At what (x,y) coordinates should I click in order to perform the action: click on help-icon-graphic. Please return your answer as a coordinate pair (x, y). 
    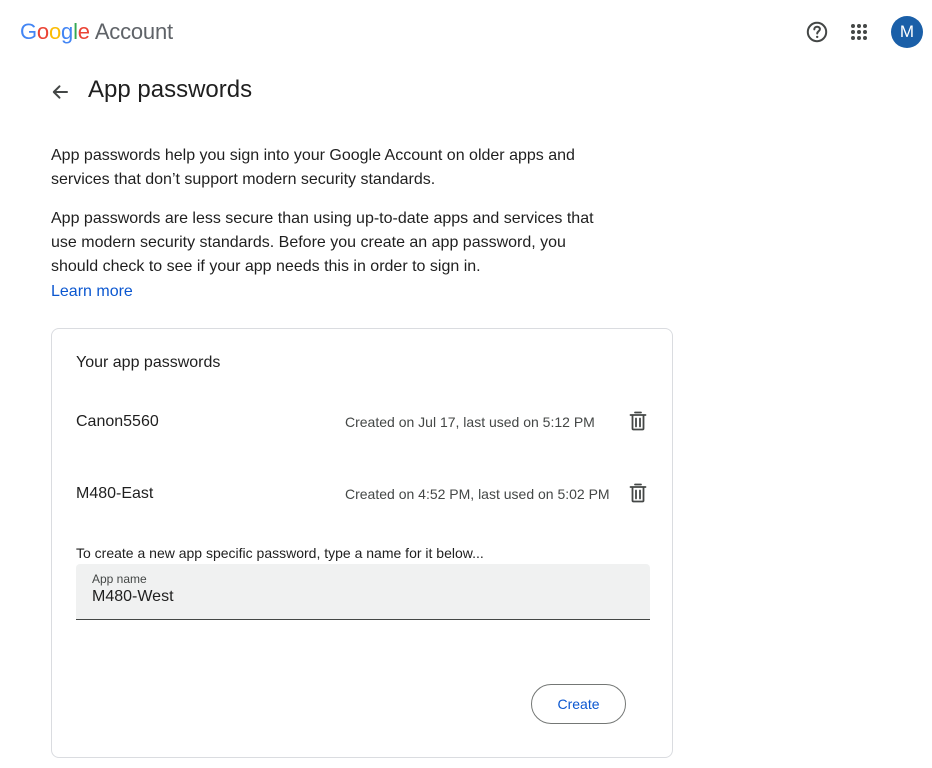
    Looking at the image, I should click on (817, 32).